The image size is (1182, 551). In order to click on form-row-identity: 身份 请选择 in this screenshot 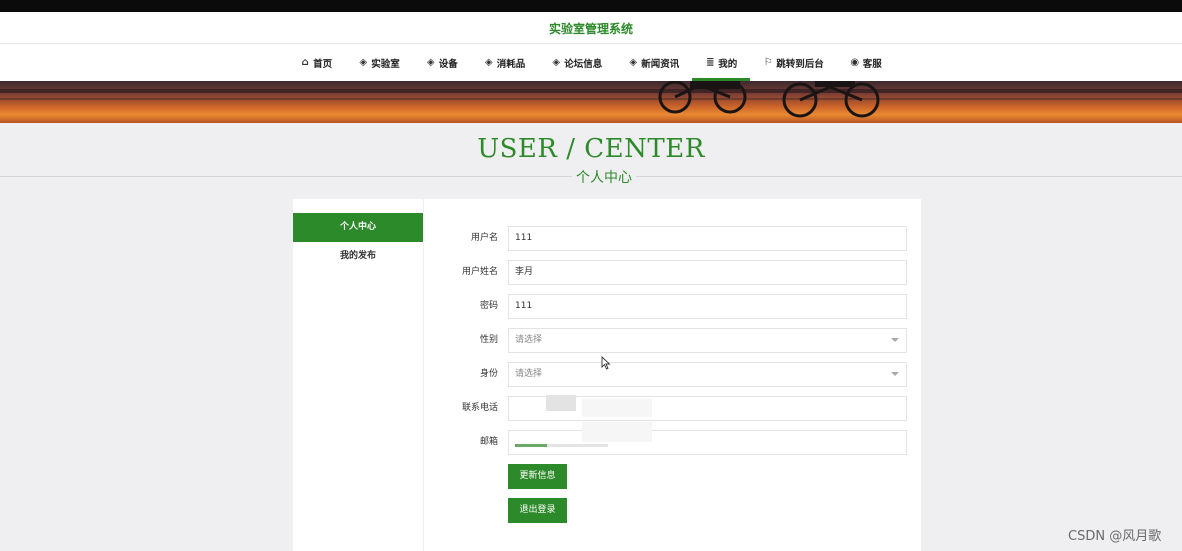, I will do `click(672, 374)`.